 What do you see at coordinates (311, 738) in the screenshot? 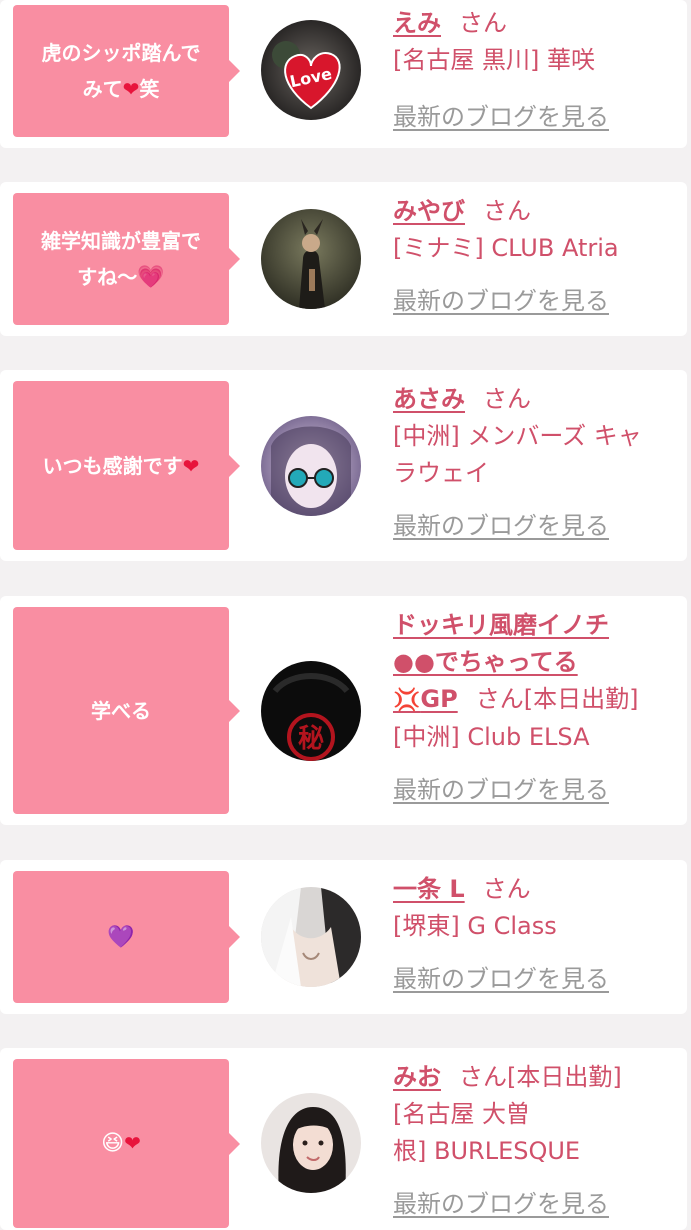
I see `svg-text: 秘` at bounding box center [311, 738].